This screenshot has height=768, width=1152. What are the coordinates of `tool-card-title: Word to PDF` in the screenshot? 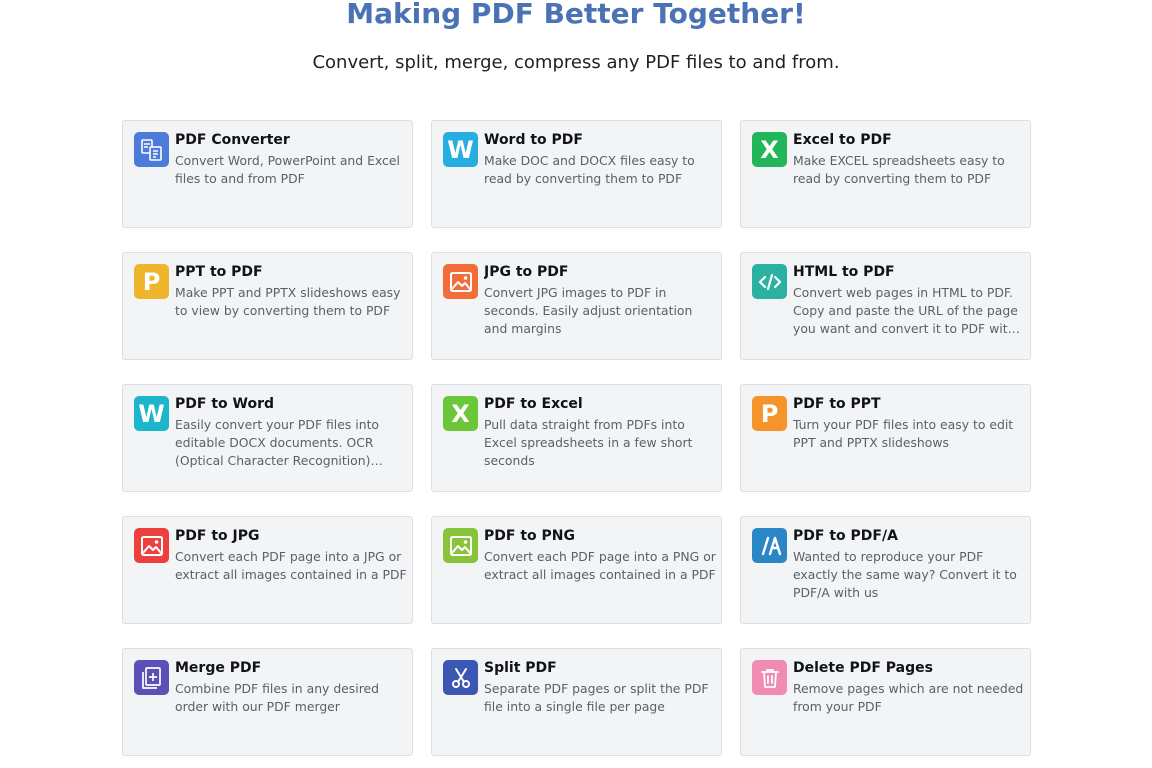 It's located at (533, 140).